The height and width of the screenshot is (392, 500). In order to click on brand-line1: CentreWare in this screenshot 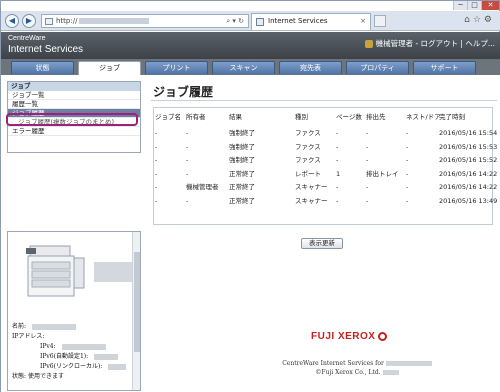, I will do `click(27, 38)`.